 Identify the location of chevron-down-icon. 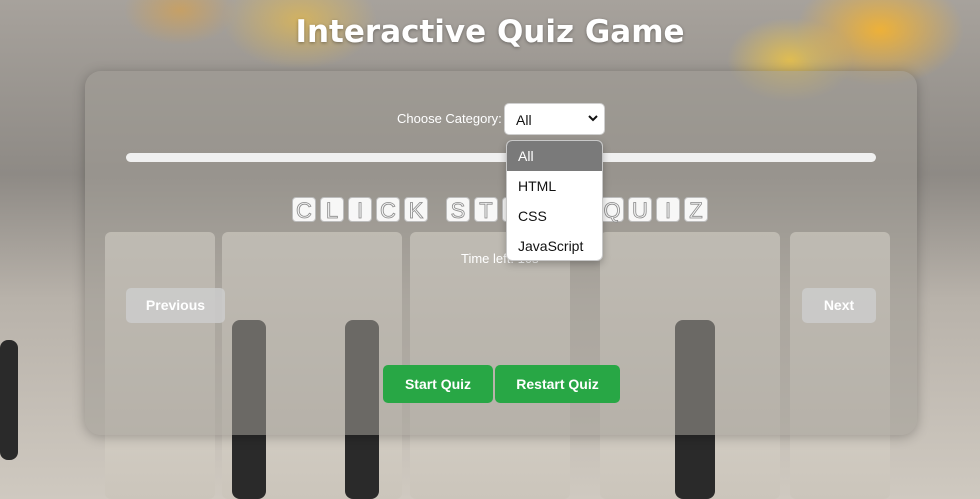
(593, 119).